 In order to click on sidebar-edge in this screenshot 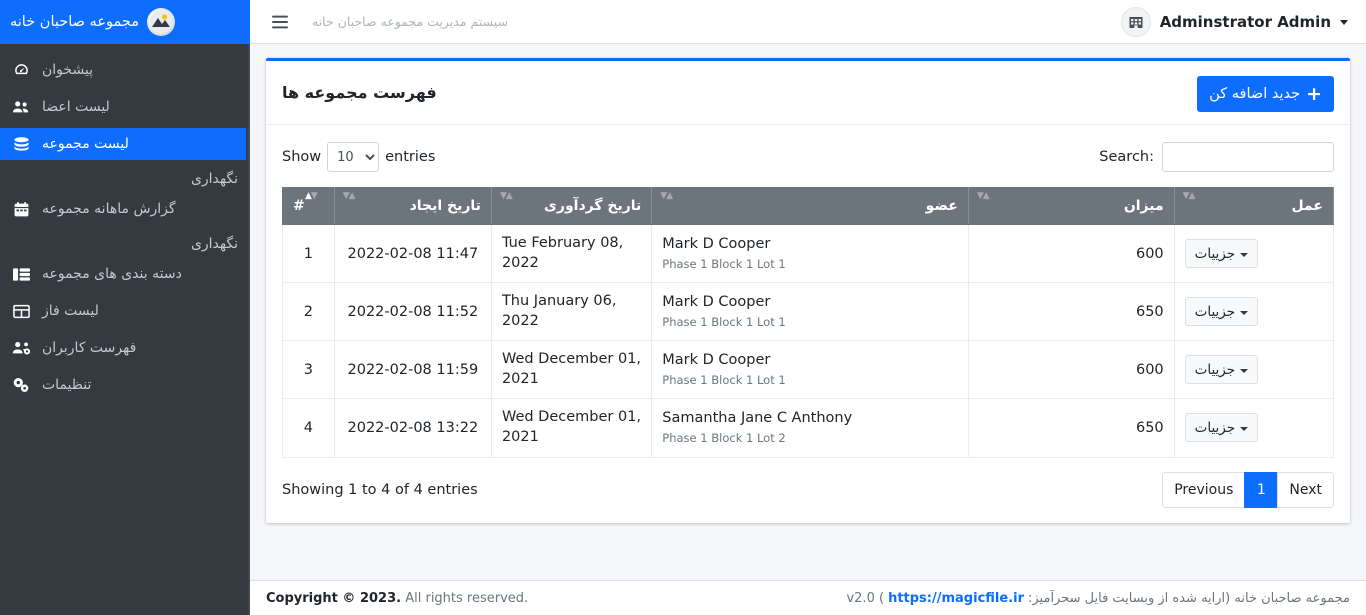, I will do `click(248, 329)`.